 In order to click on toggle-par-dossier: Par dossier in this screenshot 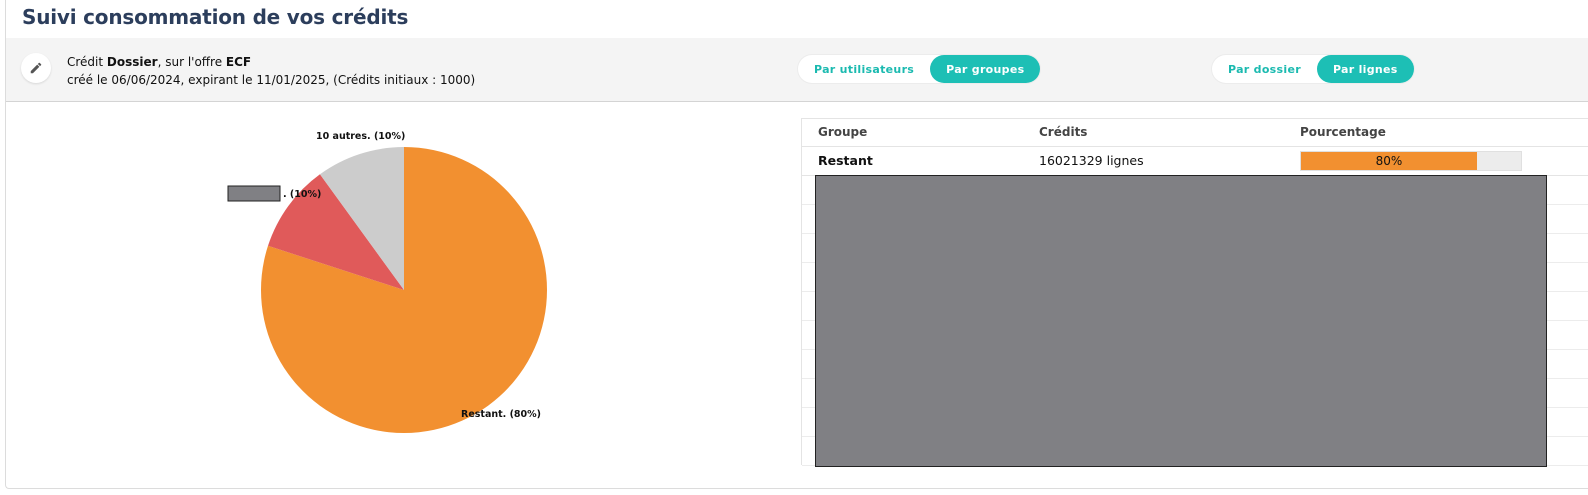, I will do `click(1264, 69)`.